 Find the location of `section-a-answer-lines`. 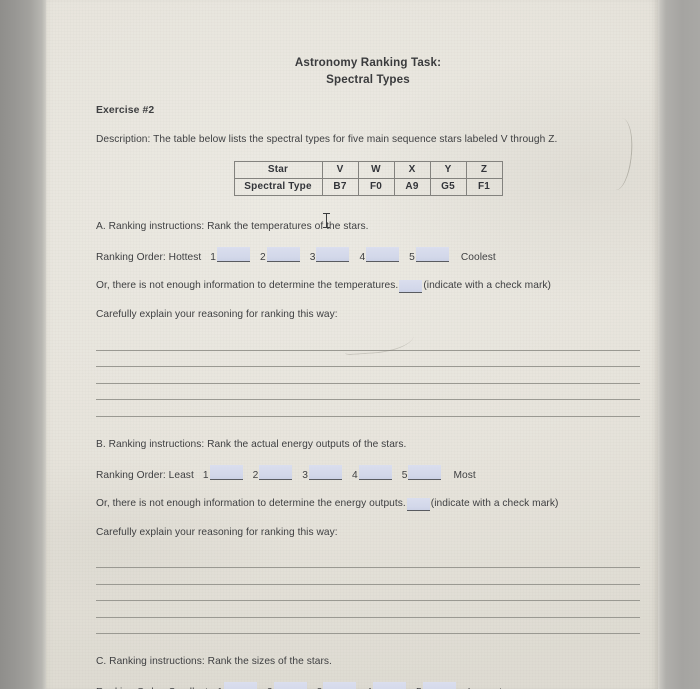

section-a-answer-lines is located at coordinates (368, 375).